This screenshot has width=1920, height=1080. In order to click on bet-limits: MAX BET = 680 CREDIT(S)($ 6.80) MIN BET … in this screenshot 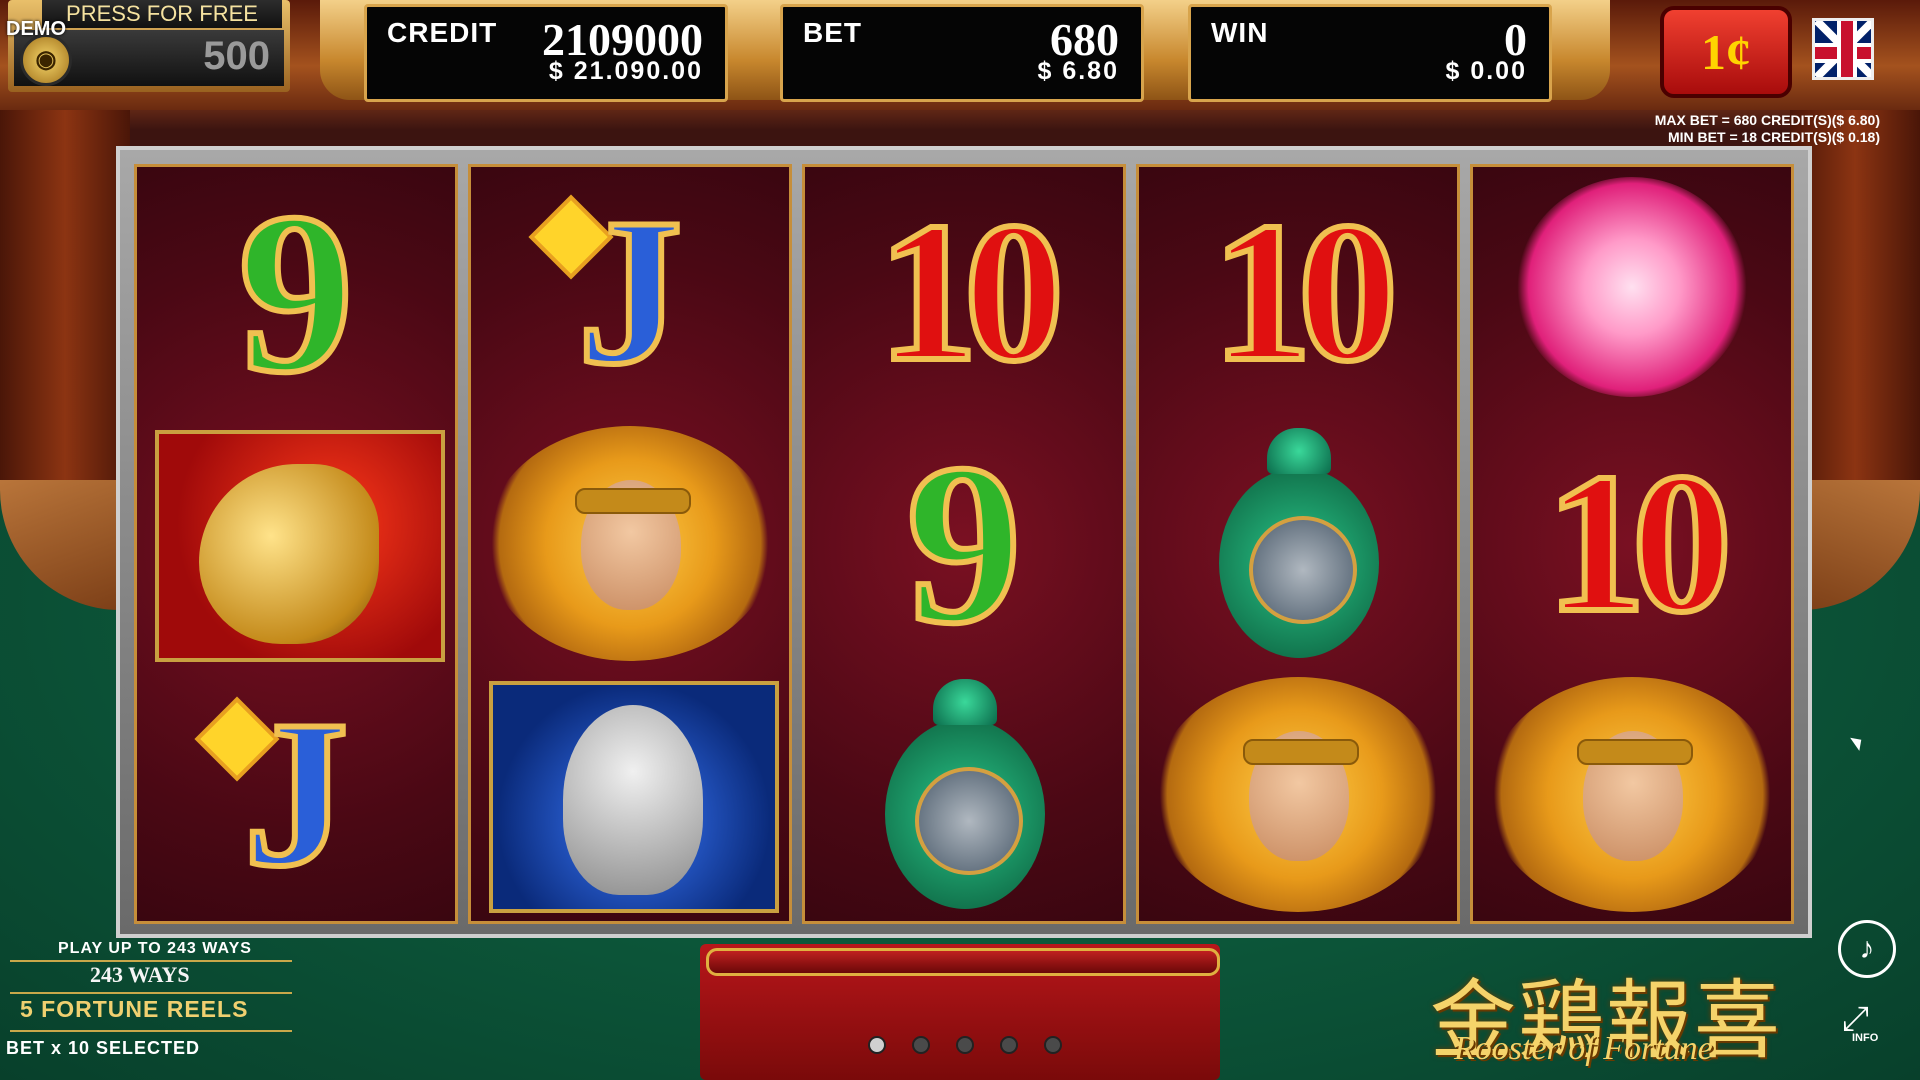, I will do `click(1767, 129)`.